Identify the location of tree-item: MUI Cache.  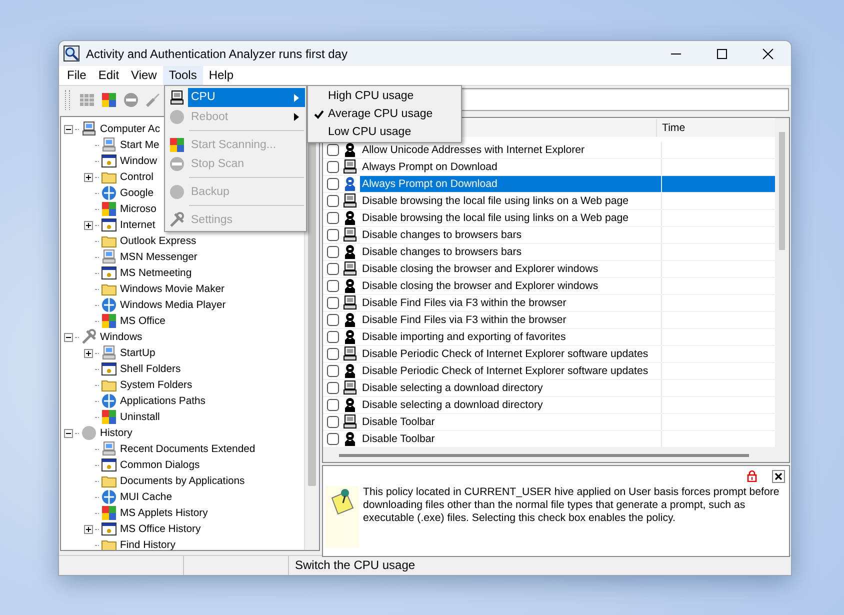
(146, 497).